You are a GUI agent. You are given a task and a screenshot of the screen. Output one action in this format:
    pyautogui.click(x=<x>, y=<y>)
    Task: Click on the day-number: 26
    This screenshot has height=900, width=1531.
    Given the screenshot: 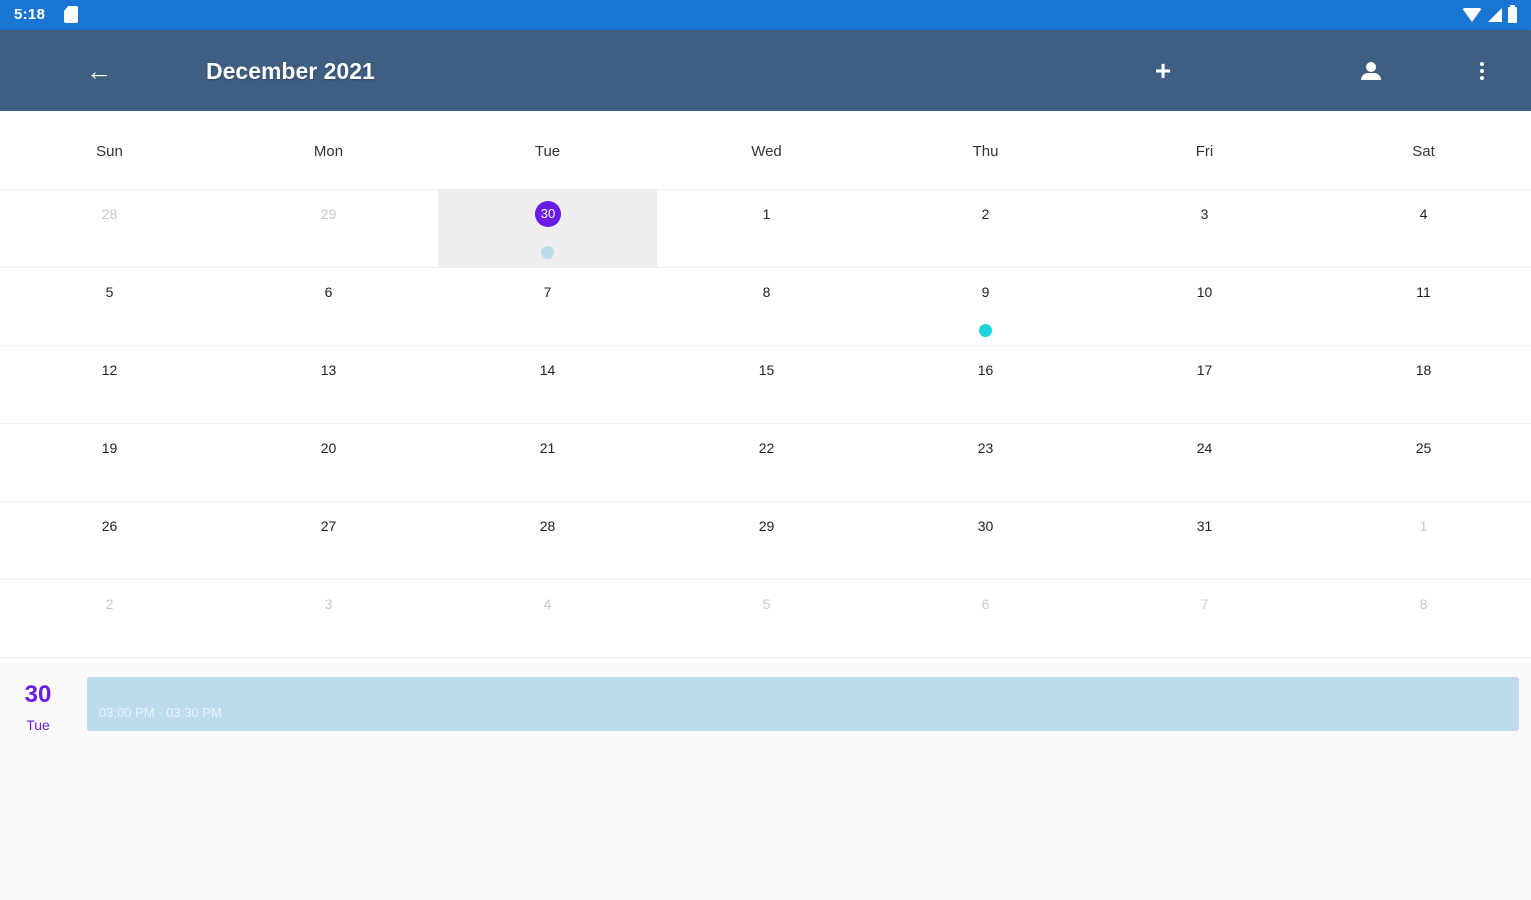 What is the action you would take?
    pyautogui.click(x=109, y=526)
    